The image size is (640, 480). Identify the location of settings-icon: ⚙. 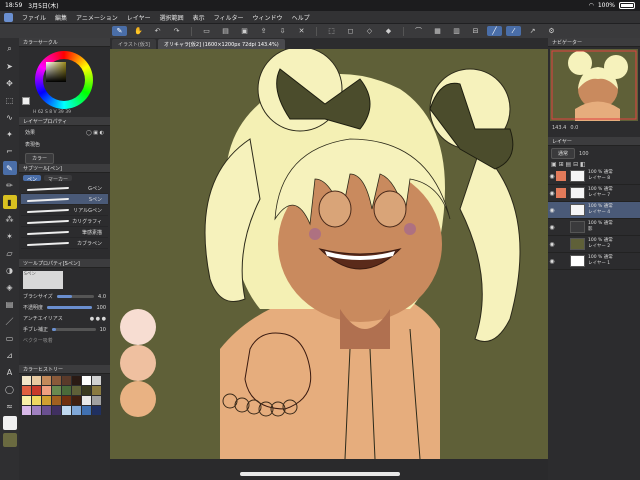
(551, 31).